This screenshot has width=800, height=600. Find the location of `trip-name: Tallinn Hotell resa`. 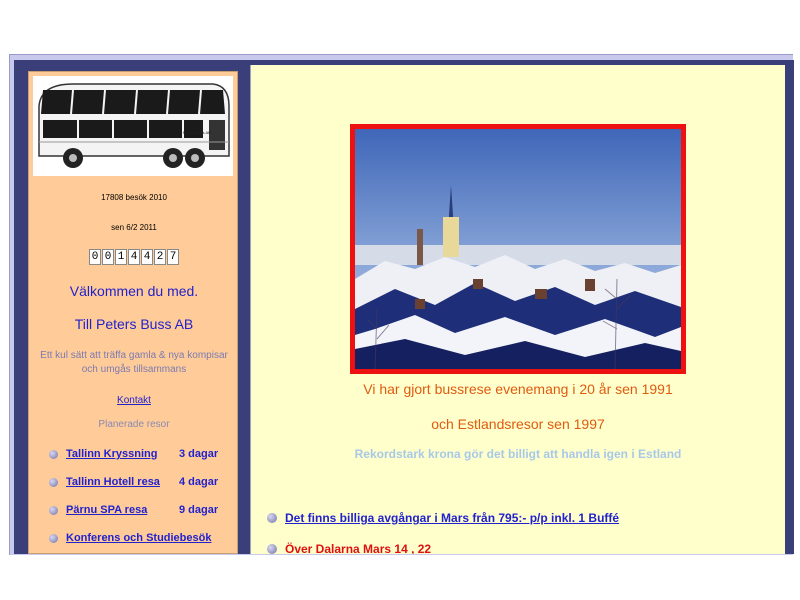

trip-name: Tallinn Hotell resa is located at coordinates (113, 482).